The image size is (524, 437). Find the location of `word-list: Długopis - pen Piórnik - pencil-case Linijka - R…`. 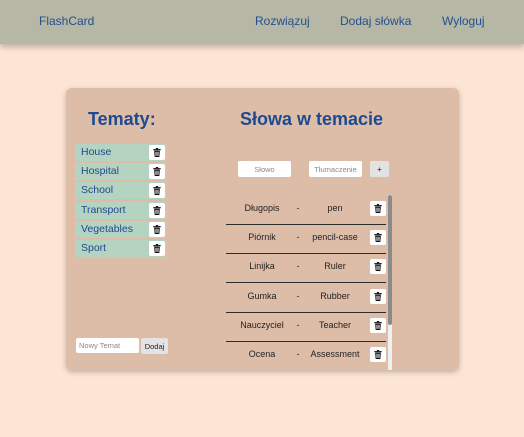

word-list: Długopis - pen Piórnik - pencil-case Linijka - R… is located at coordinates (309, 282).